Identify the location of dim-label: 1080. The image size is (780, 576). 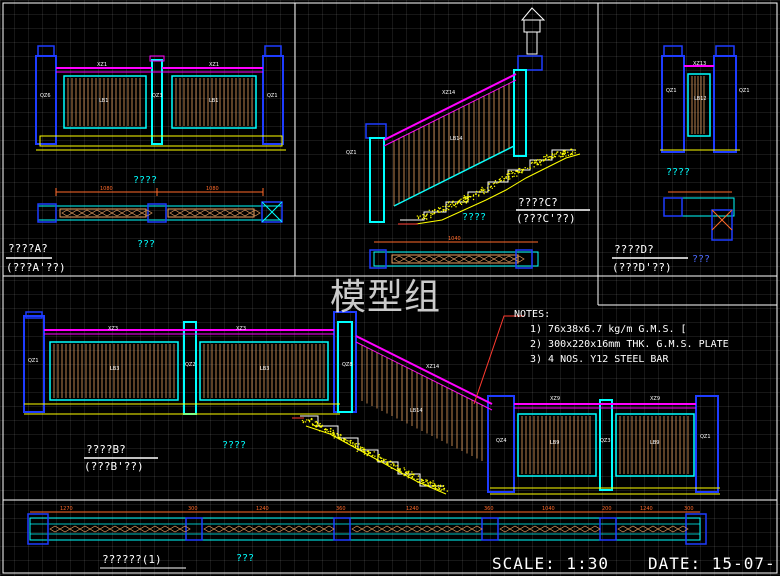
(106, 189).